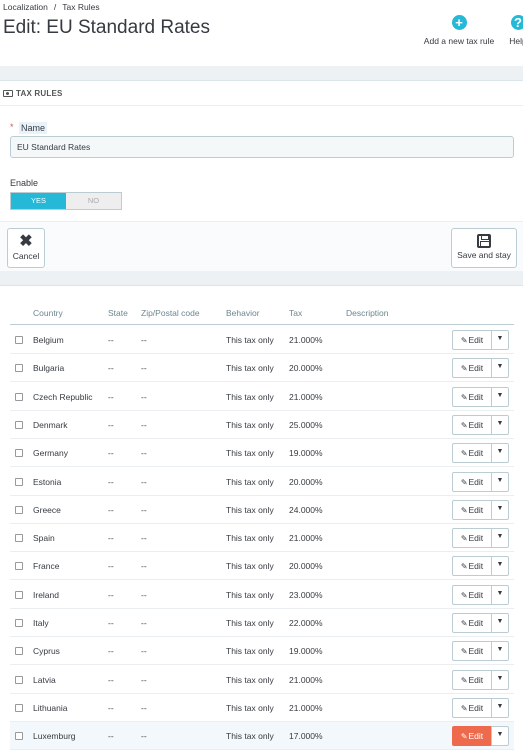 This screenshot has width=523, height=750. What do you see at coordinates (26, 256) in the screenshot?
I see `cancel-label: Cancel` at bounding box center [26, 256].